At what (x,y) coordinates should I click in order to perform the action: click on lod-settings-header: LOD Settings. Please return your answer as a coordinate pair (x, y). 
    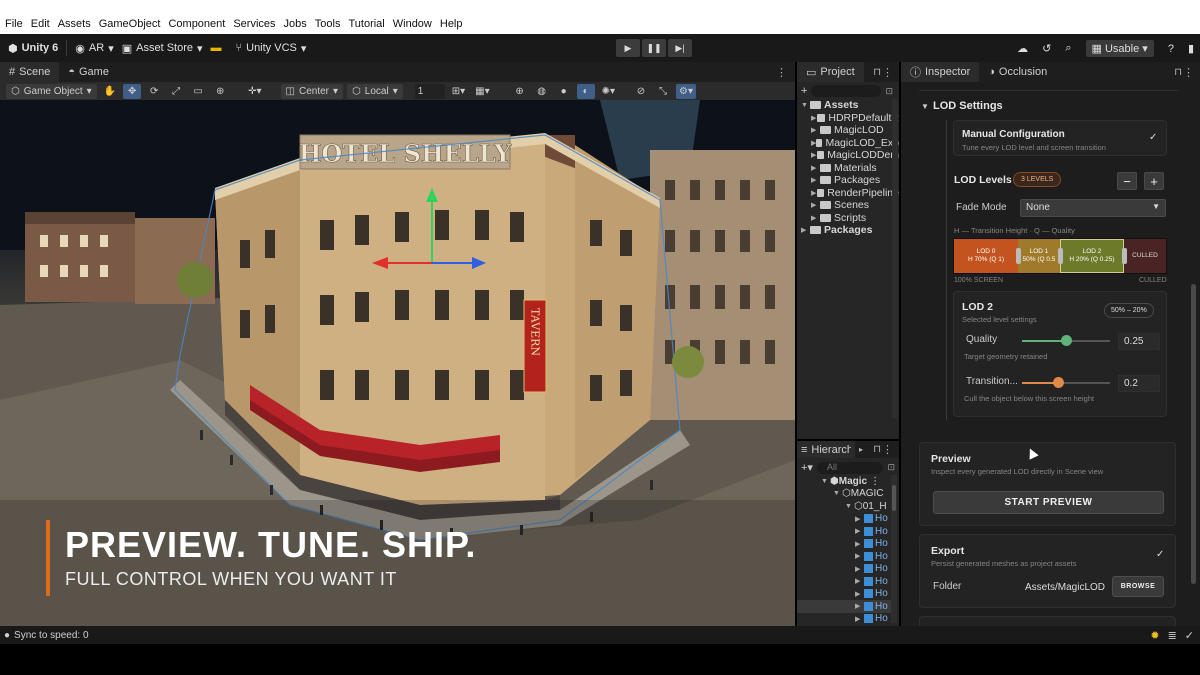
    Looking at the image, I should click on (968, 106).